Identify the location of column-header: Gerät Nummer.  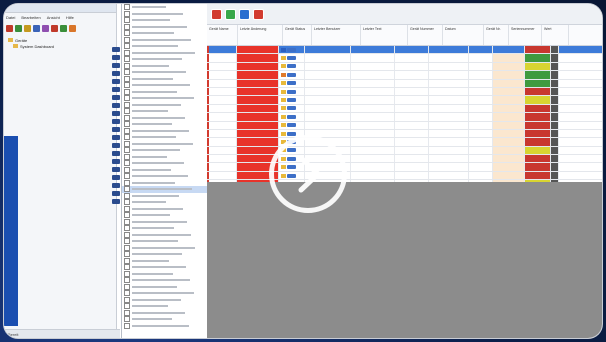
(425, 35).